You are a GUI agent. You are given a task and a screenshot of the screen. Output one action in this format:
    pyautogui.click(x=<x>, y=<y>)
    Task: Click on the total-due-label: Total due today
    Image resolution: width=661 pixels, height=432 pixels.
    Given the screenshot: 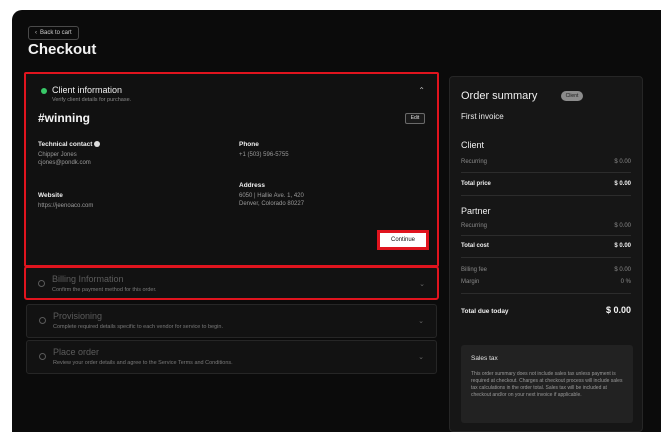 What is the action you would take?
    pyautogui.click(x=485, y=311)
    